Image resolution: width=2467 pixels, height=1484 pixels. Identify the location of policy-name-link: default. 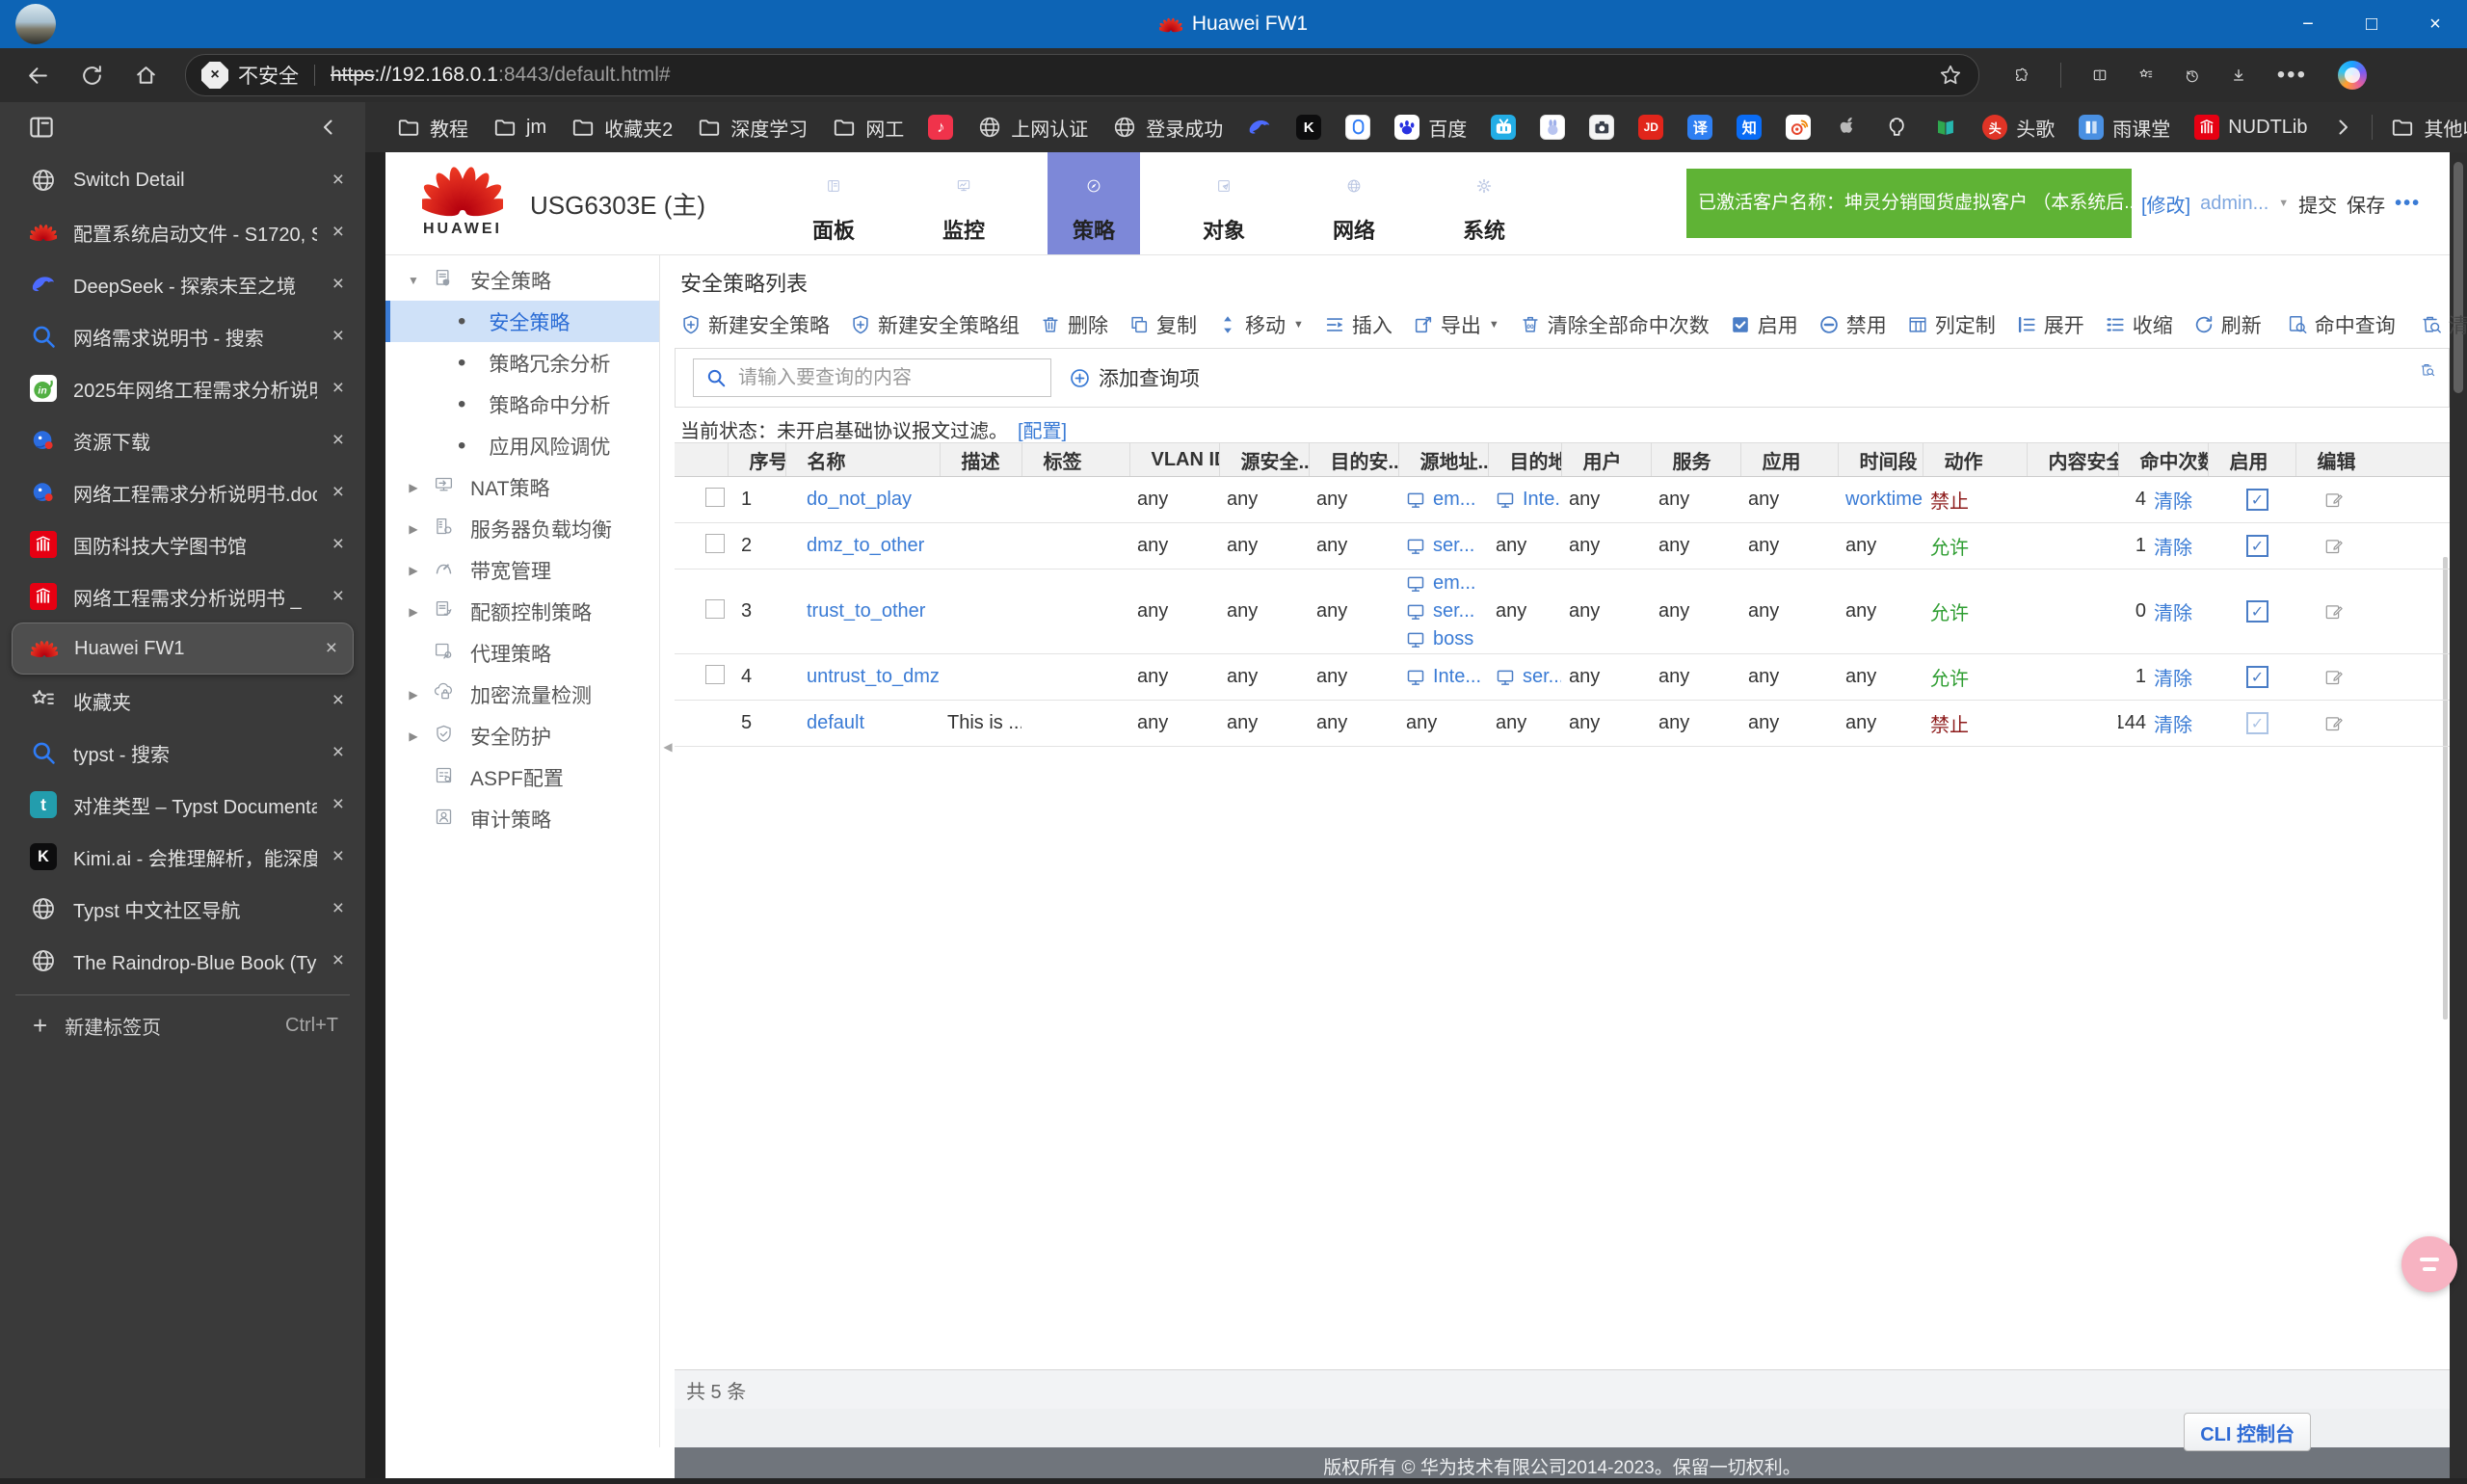
(835, 722).